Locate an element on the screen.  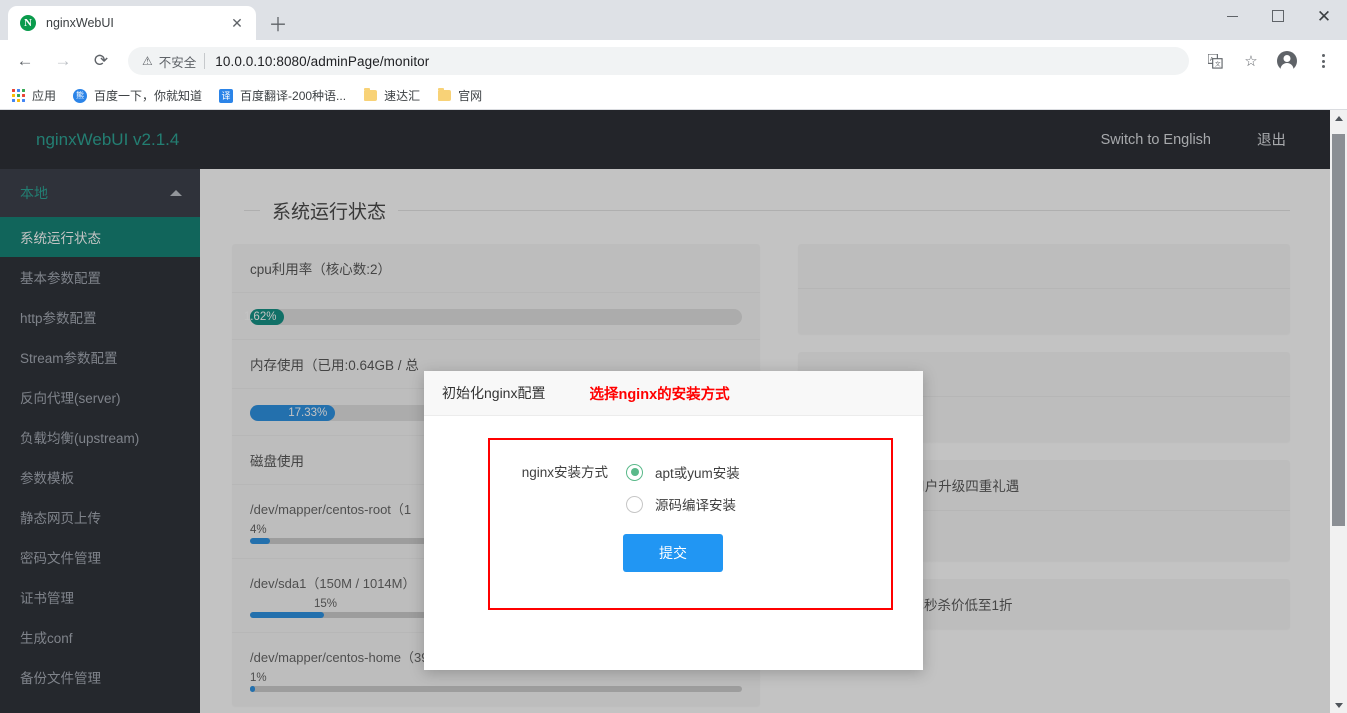
bookmark-star-icon: ☆ is located at coordinates (1251, 61).